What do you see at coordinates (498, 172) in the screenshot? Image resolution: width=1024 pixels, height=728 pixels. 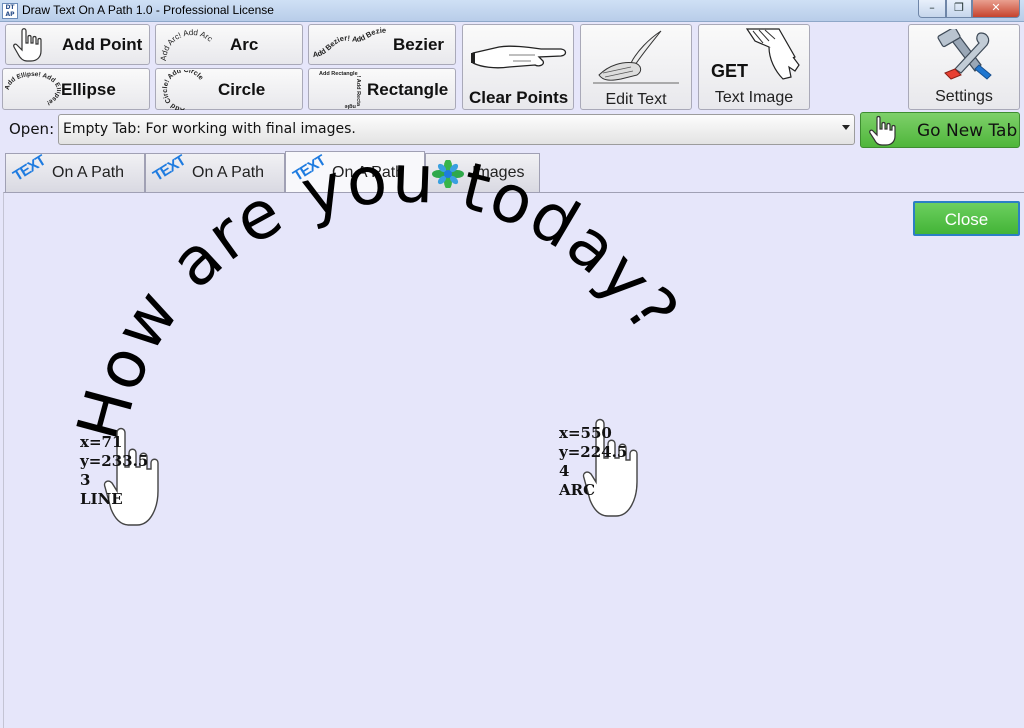 I see `tab-label: Images` at bounding box center [498, 172].